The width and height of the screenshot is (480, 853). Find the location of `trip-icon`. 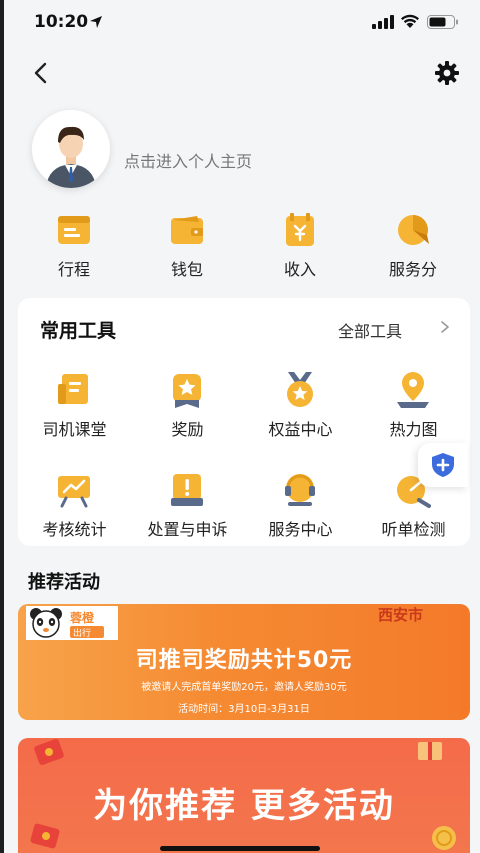

trip-icon is located at coordinates (74, 230).